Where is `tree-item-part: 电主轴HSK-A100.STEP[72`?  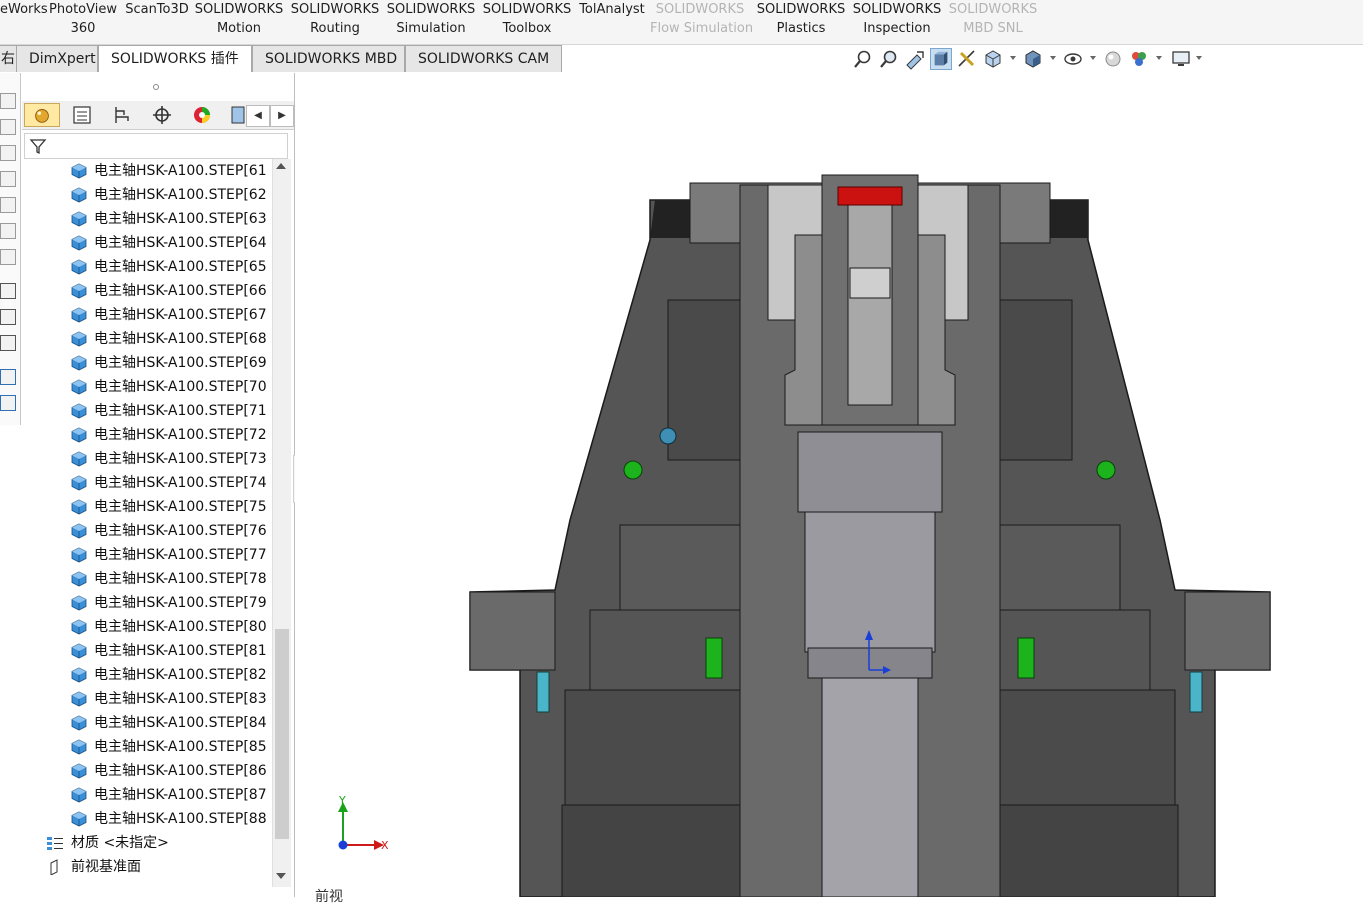
tree-item-part: 电主轴HSK-A100.STEP[72 is located at coordinates (147, 435).